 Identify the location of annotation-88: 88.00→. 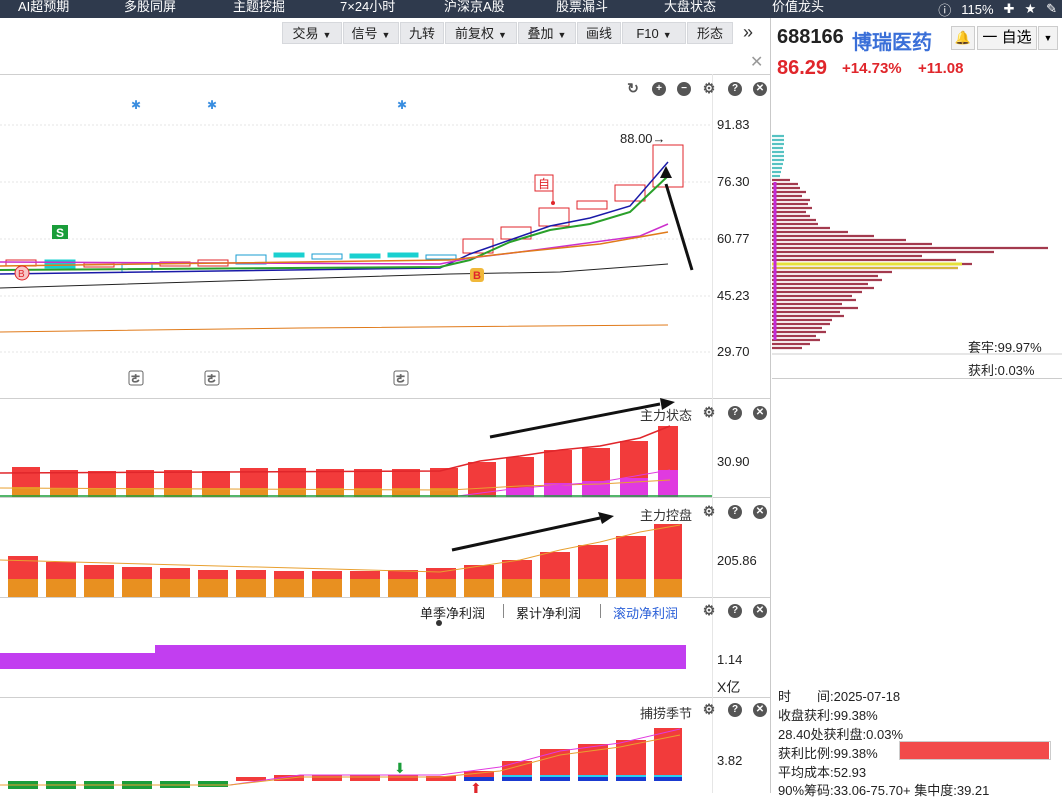
(643, 138).